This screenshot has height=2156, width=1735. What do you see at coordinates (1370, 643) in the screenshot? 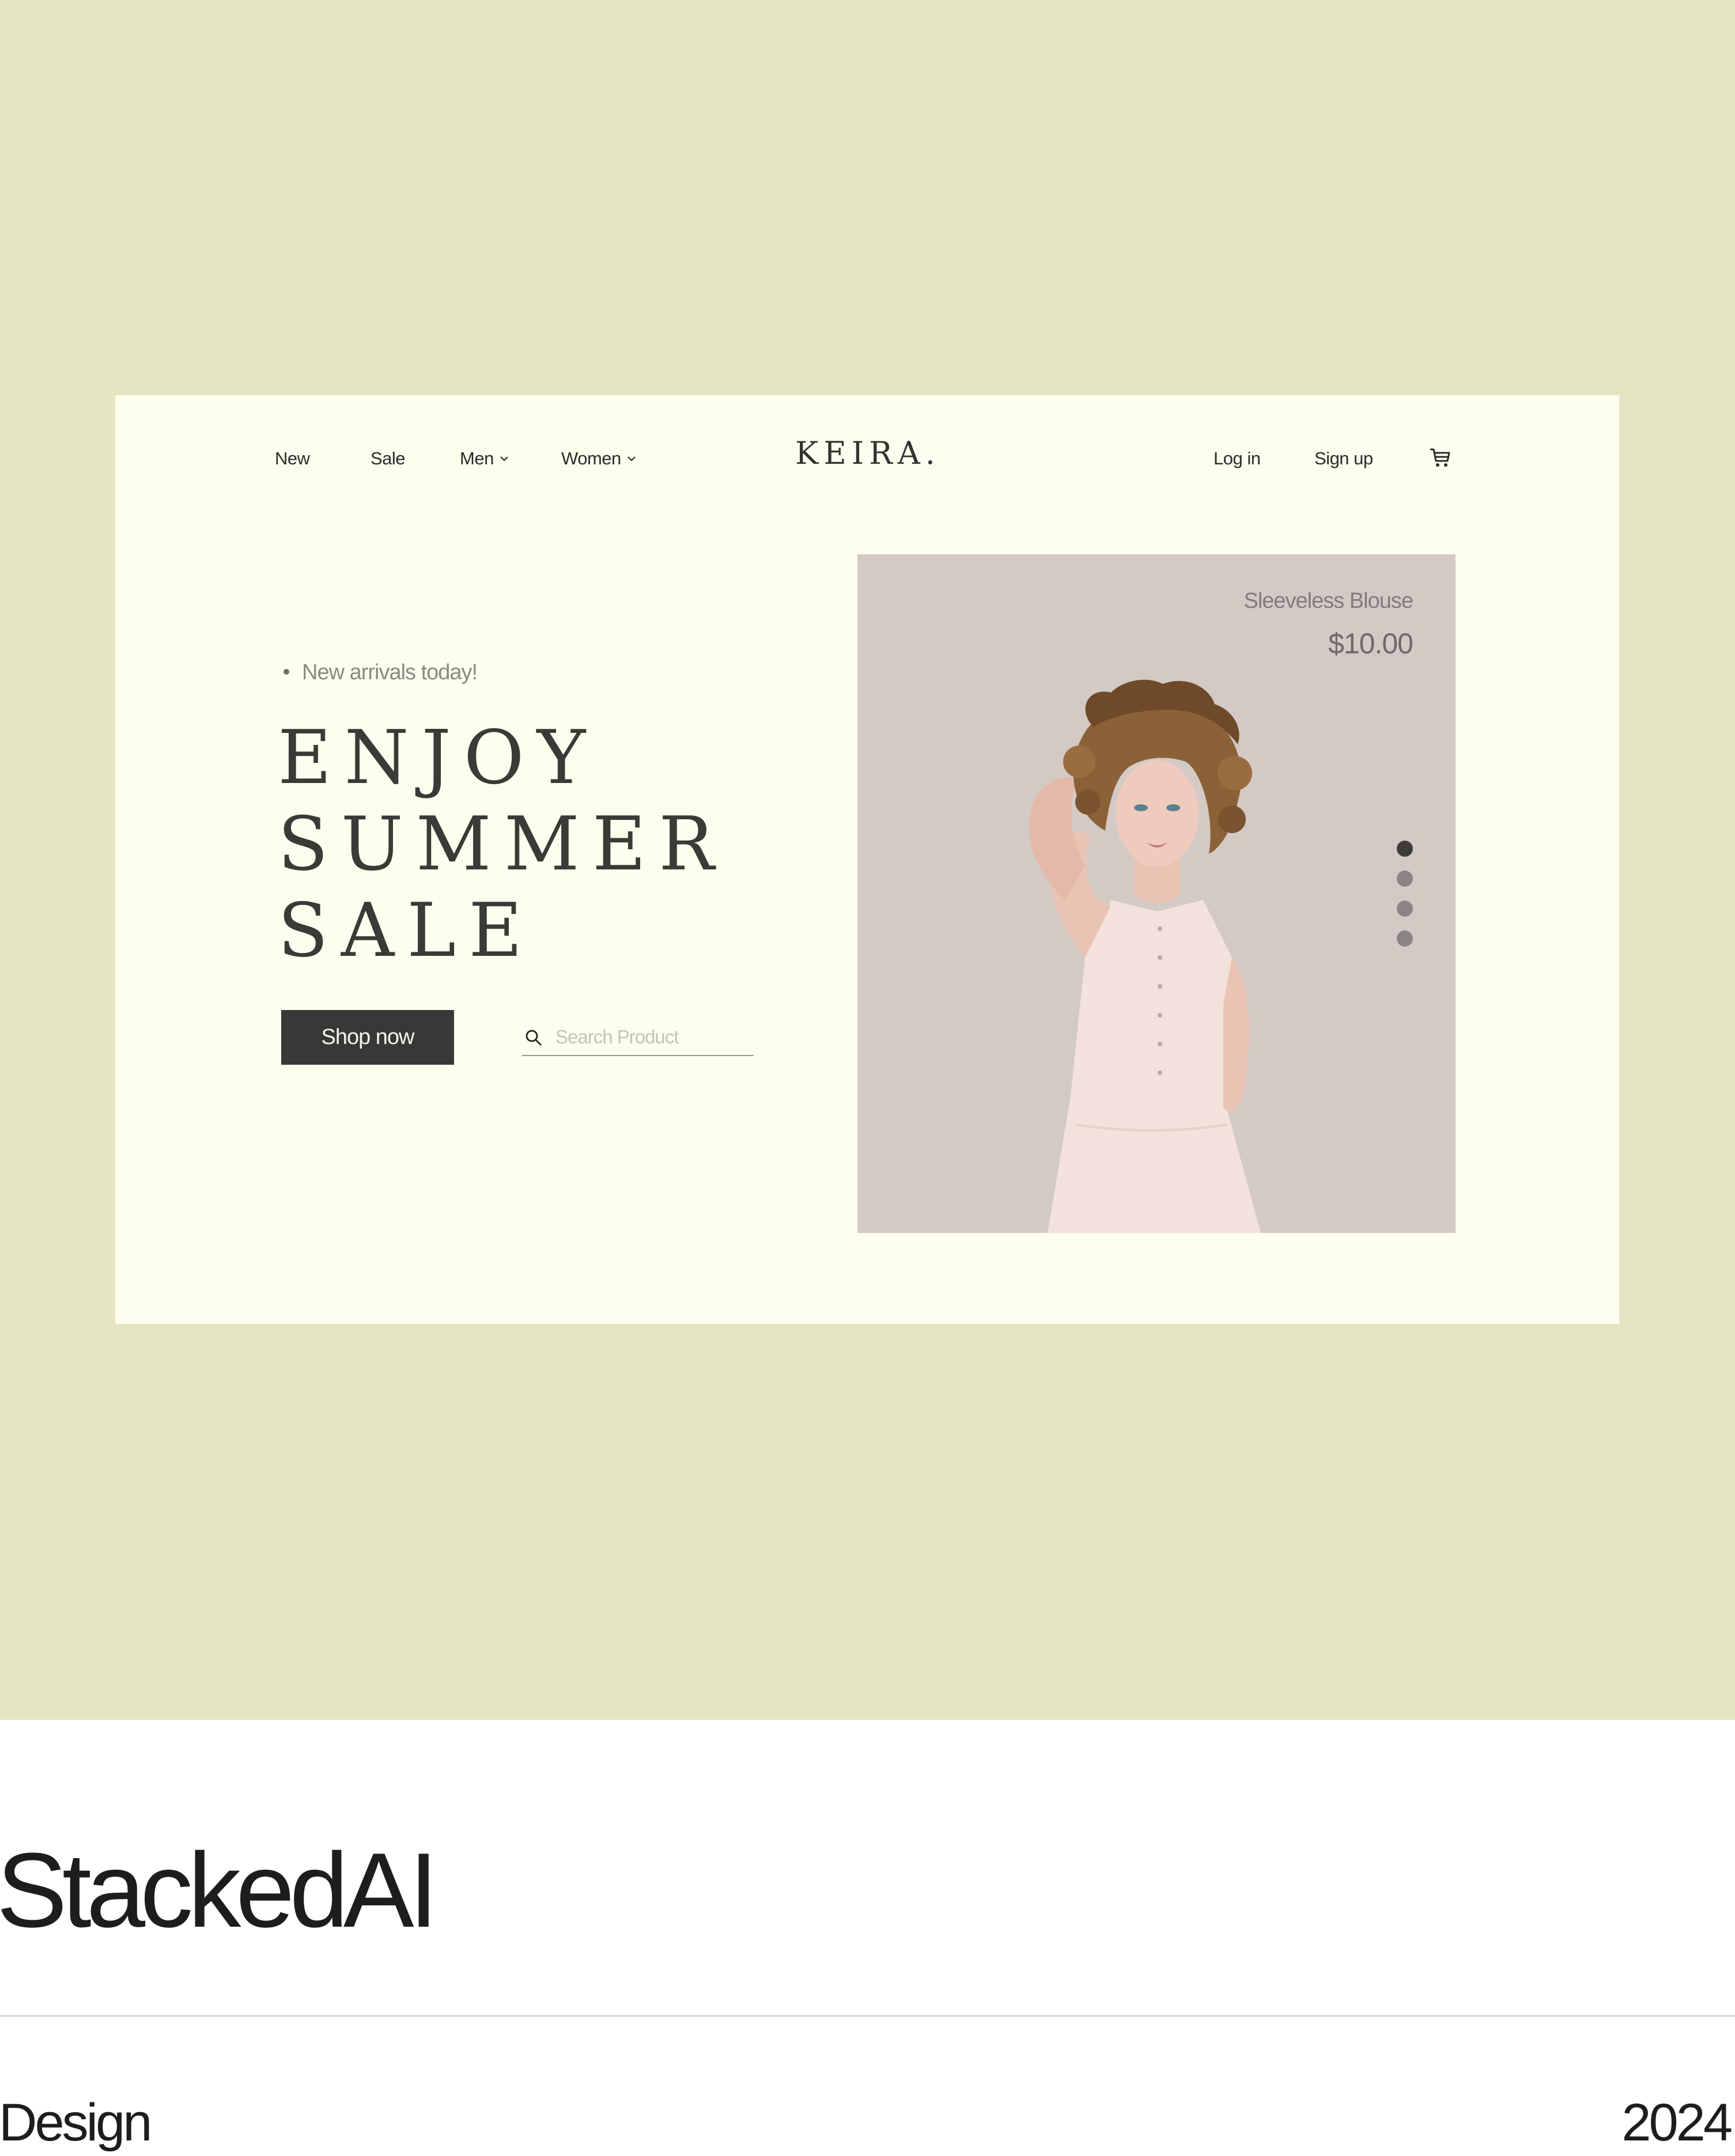
I see `product-price: $10.00` at bounding box center [1370, 643].